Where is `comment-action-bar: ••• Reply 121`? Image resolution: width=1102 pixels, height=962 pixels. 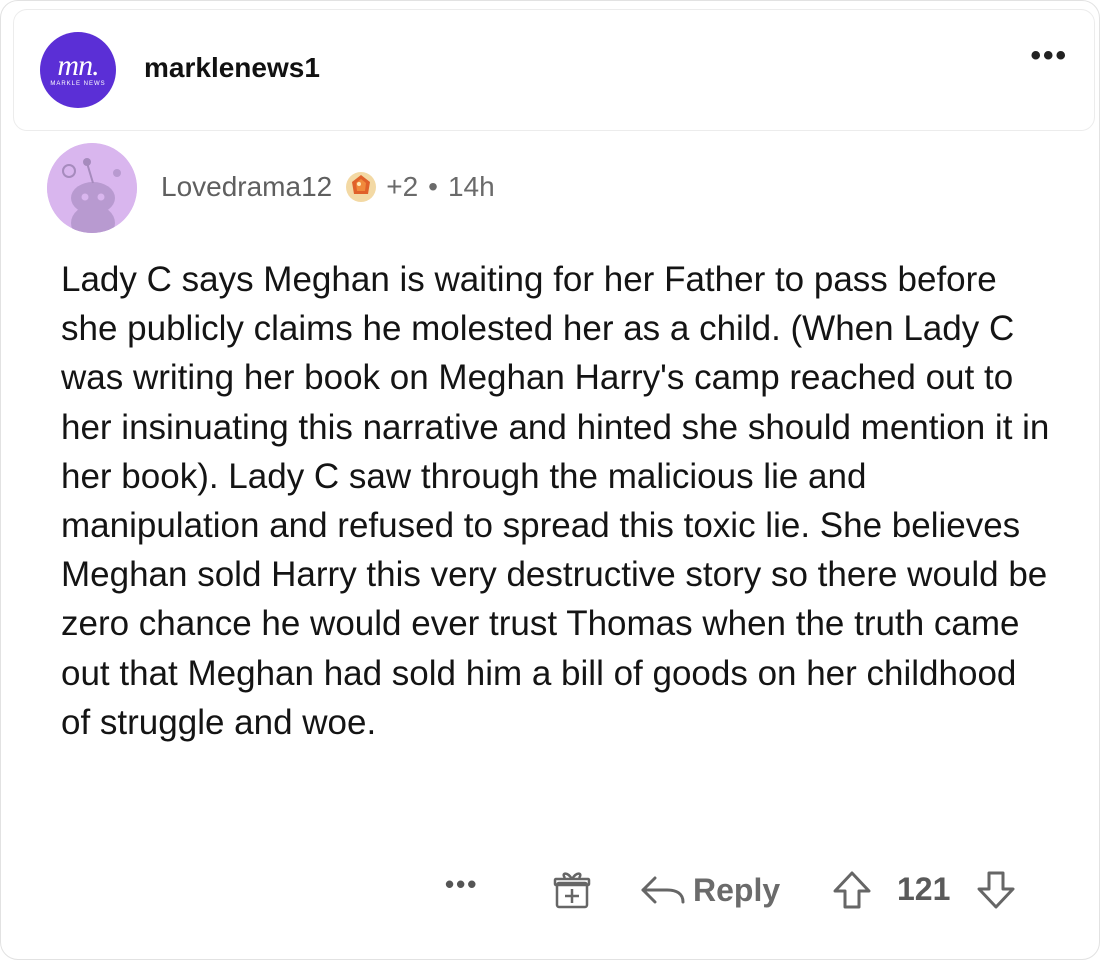
comment-action-bar: ••• Reply 121 is located at coordinates (550, 891).